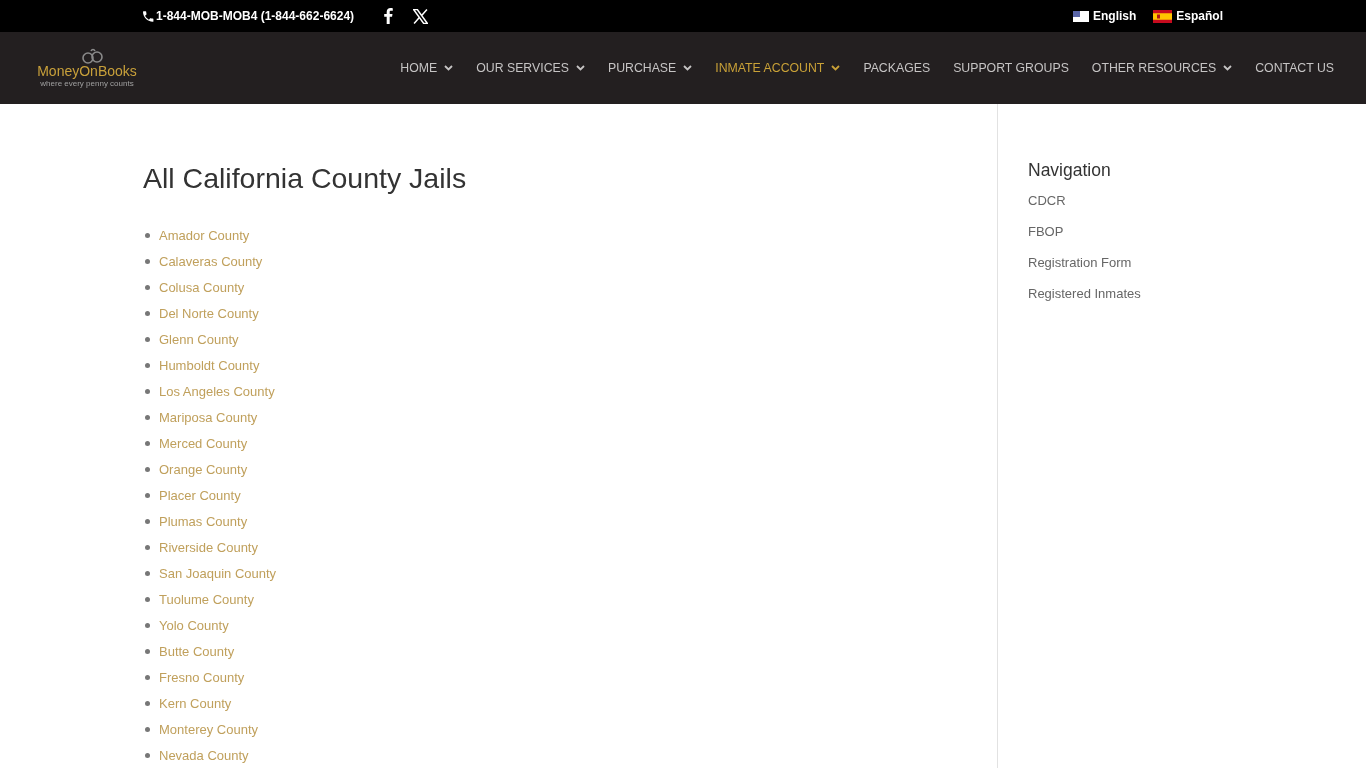  Describe the element at coordinates (1162, 68) in the screenshot. I see `nav-link: OTHER RESOURCES` at that location.